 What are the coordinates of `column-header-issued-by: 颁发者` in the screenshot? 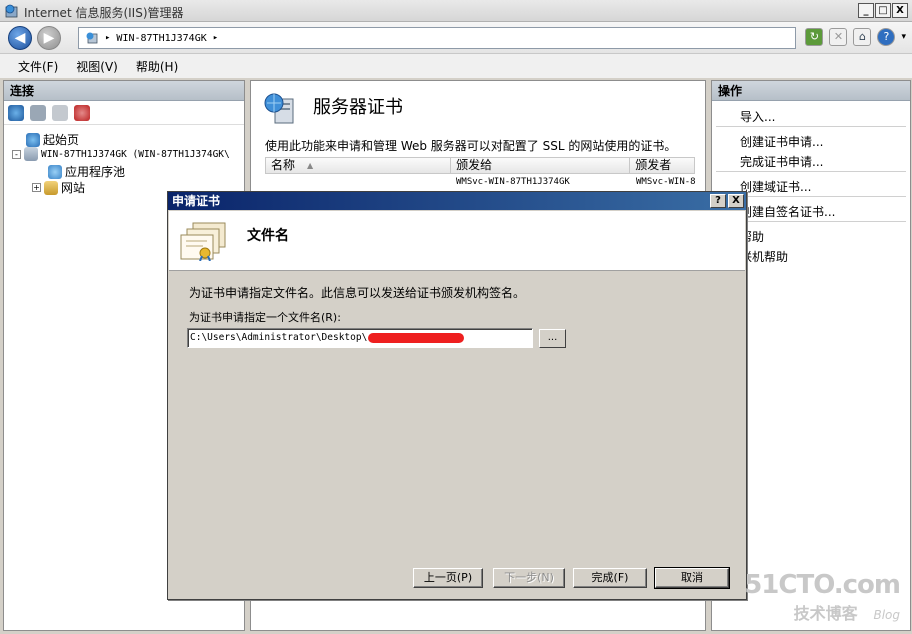 It's located at (662, 165).